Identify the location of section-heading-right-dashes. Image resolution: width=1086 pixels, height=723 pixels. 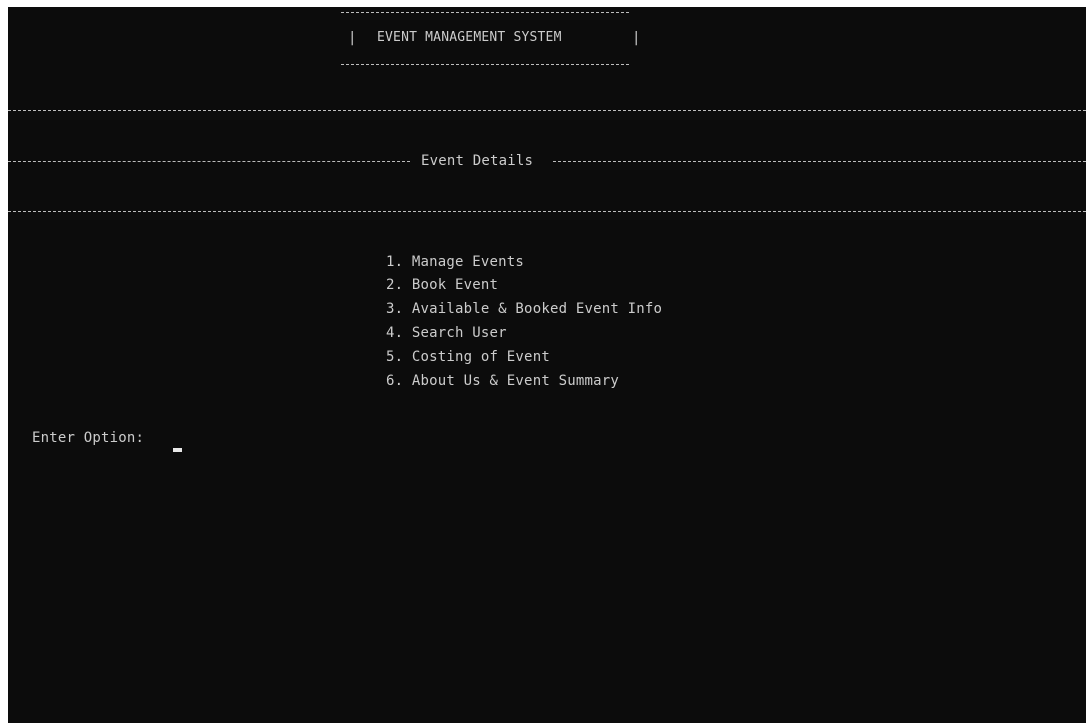
(819, 161).